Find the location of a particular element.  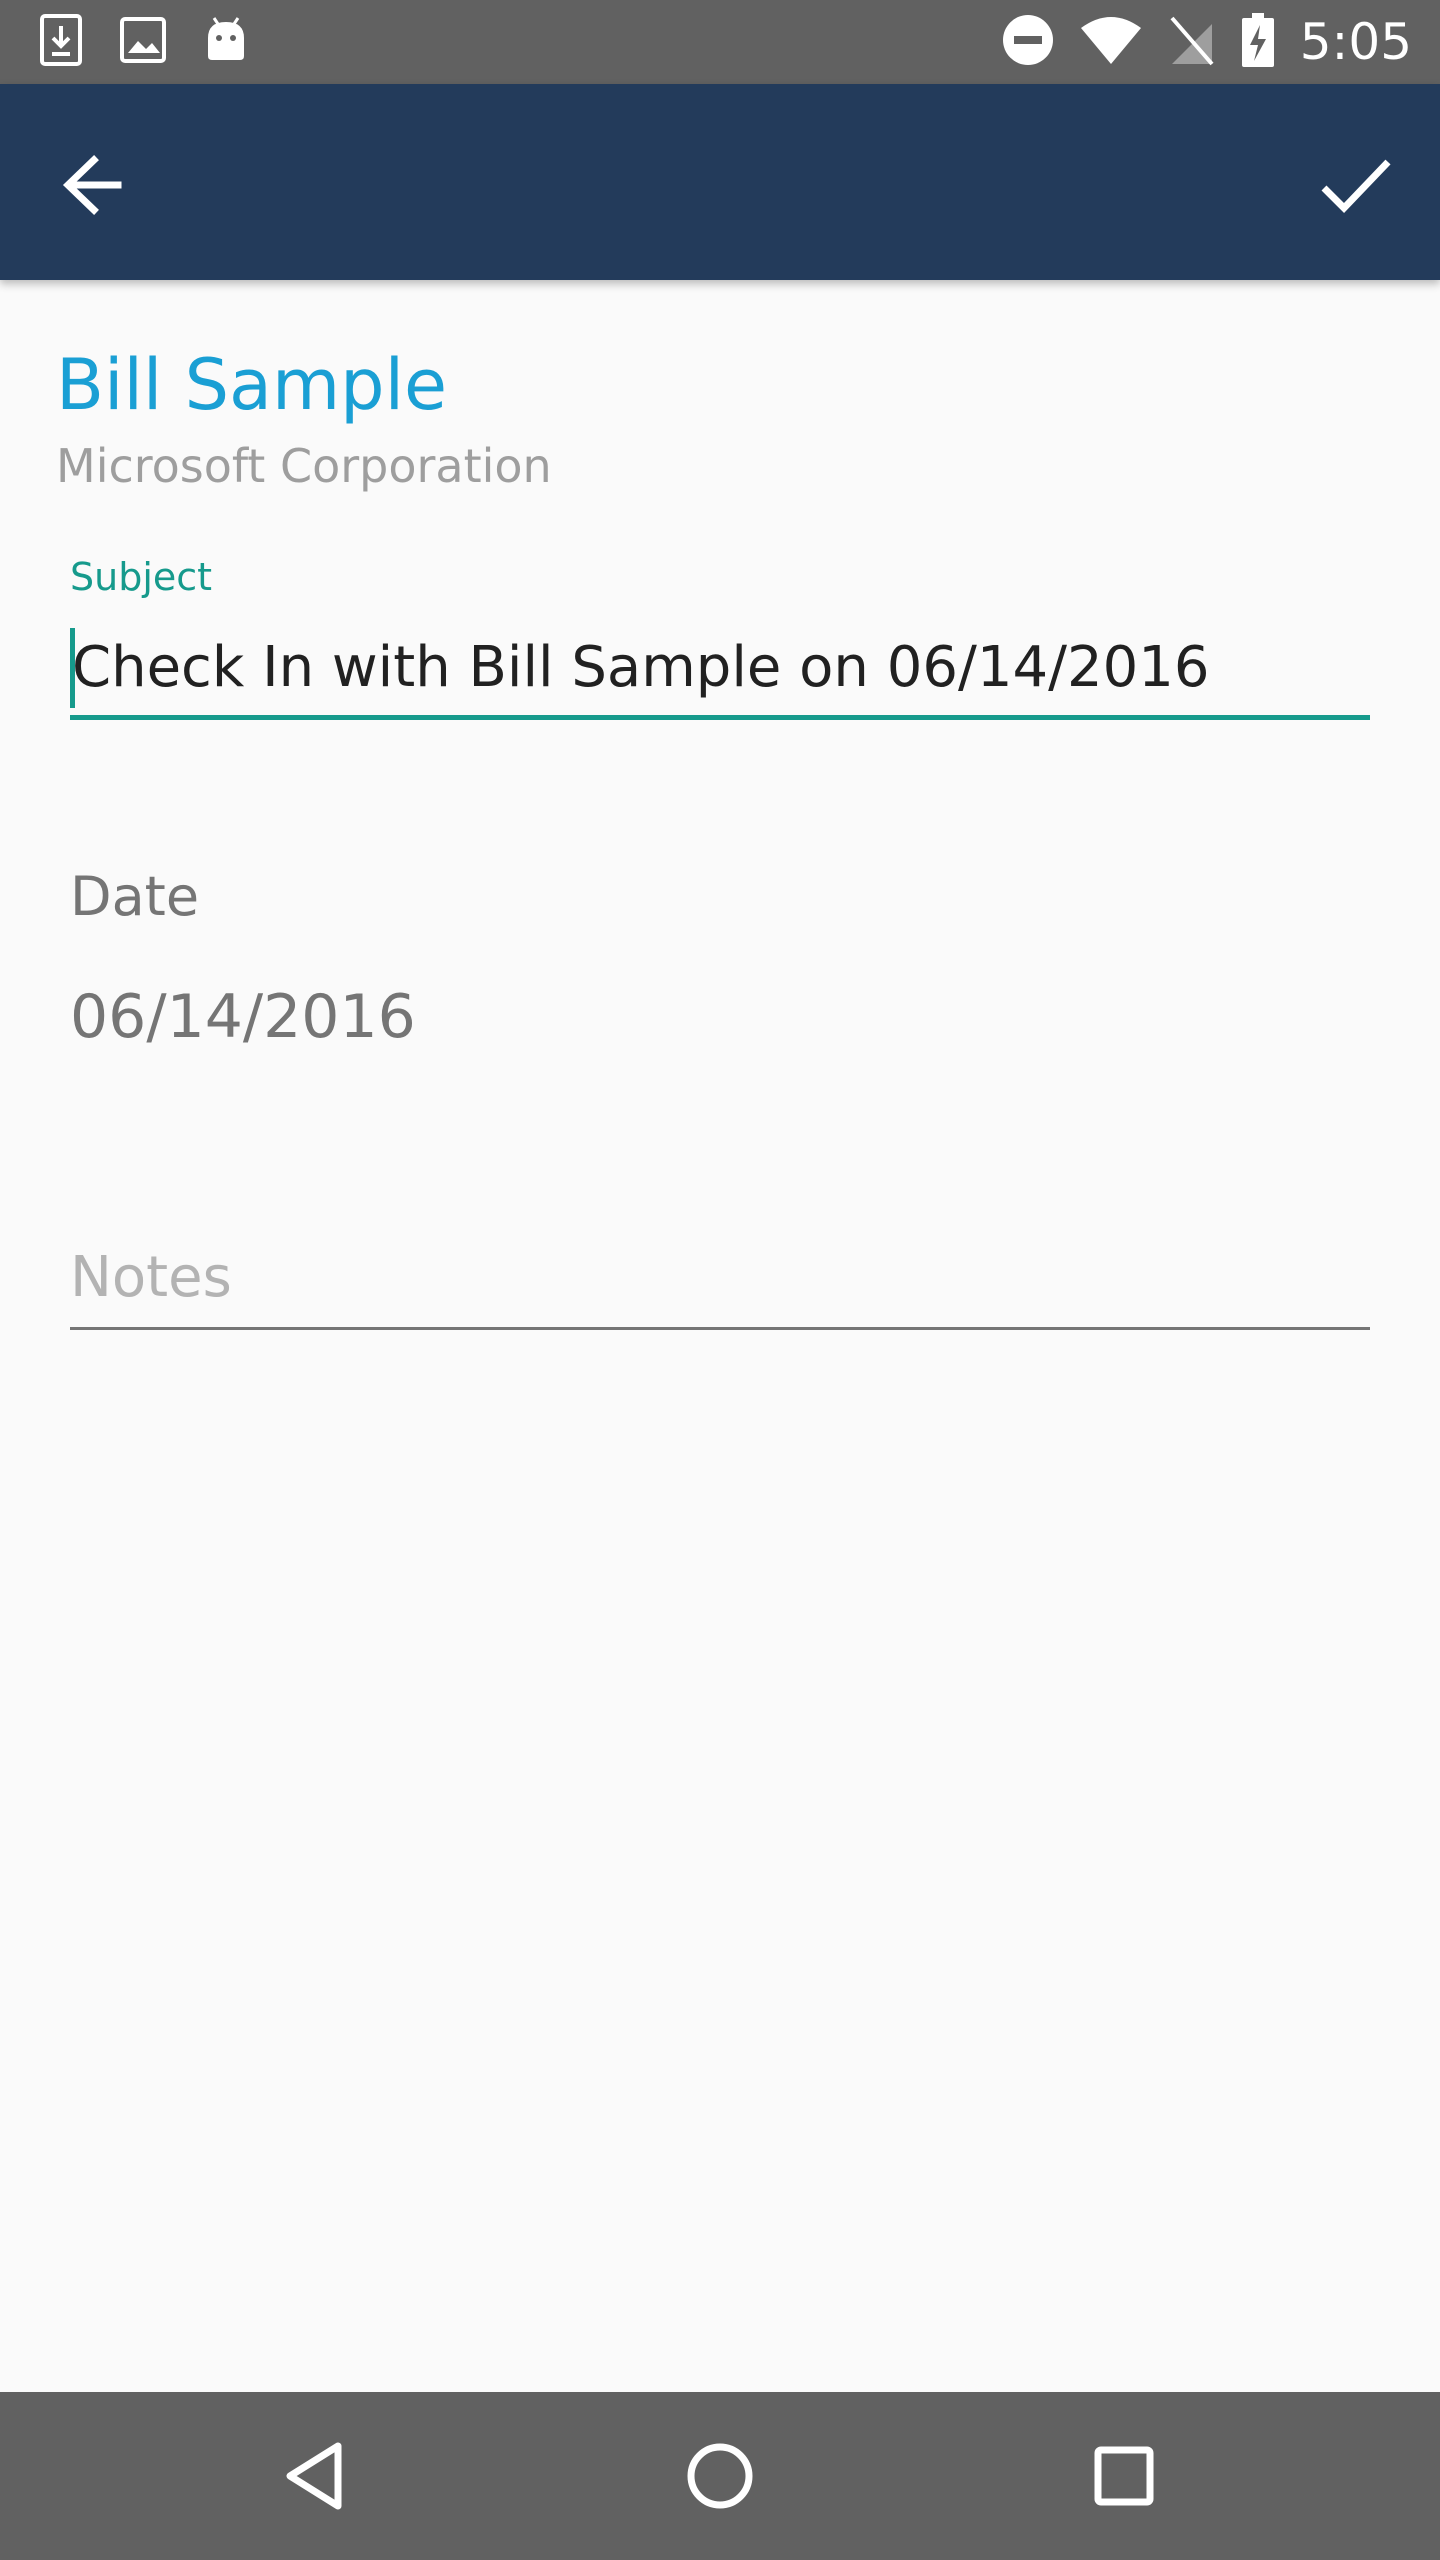

status-notifications is located at coordinates (144, 42).